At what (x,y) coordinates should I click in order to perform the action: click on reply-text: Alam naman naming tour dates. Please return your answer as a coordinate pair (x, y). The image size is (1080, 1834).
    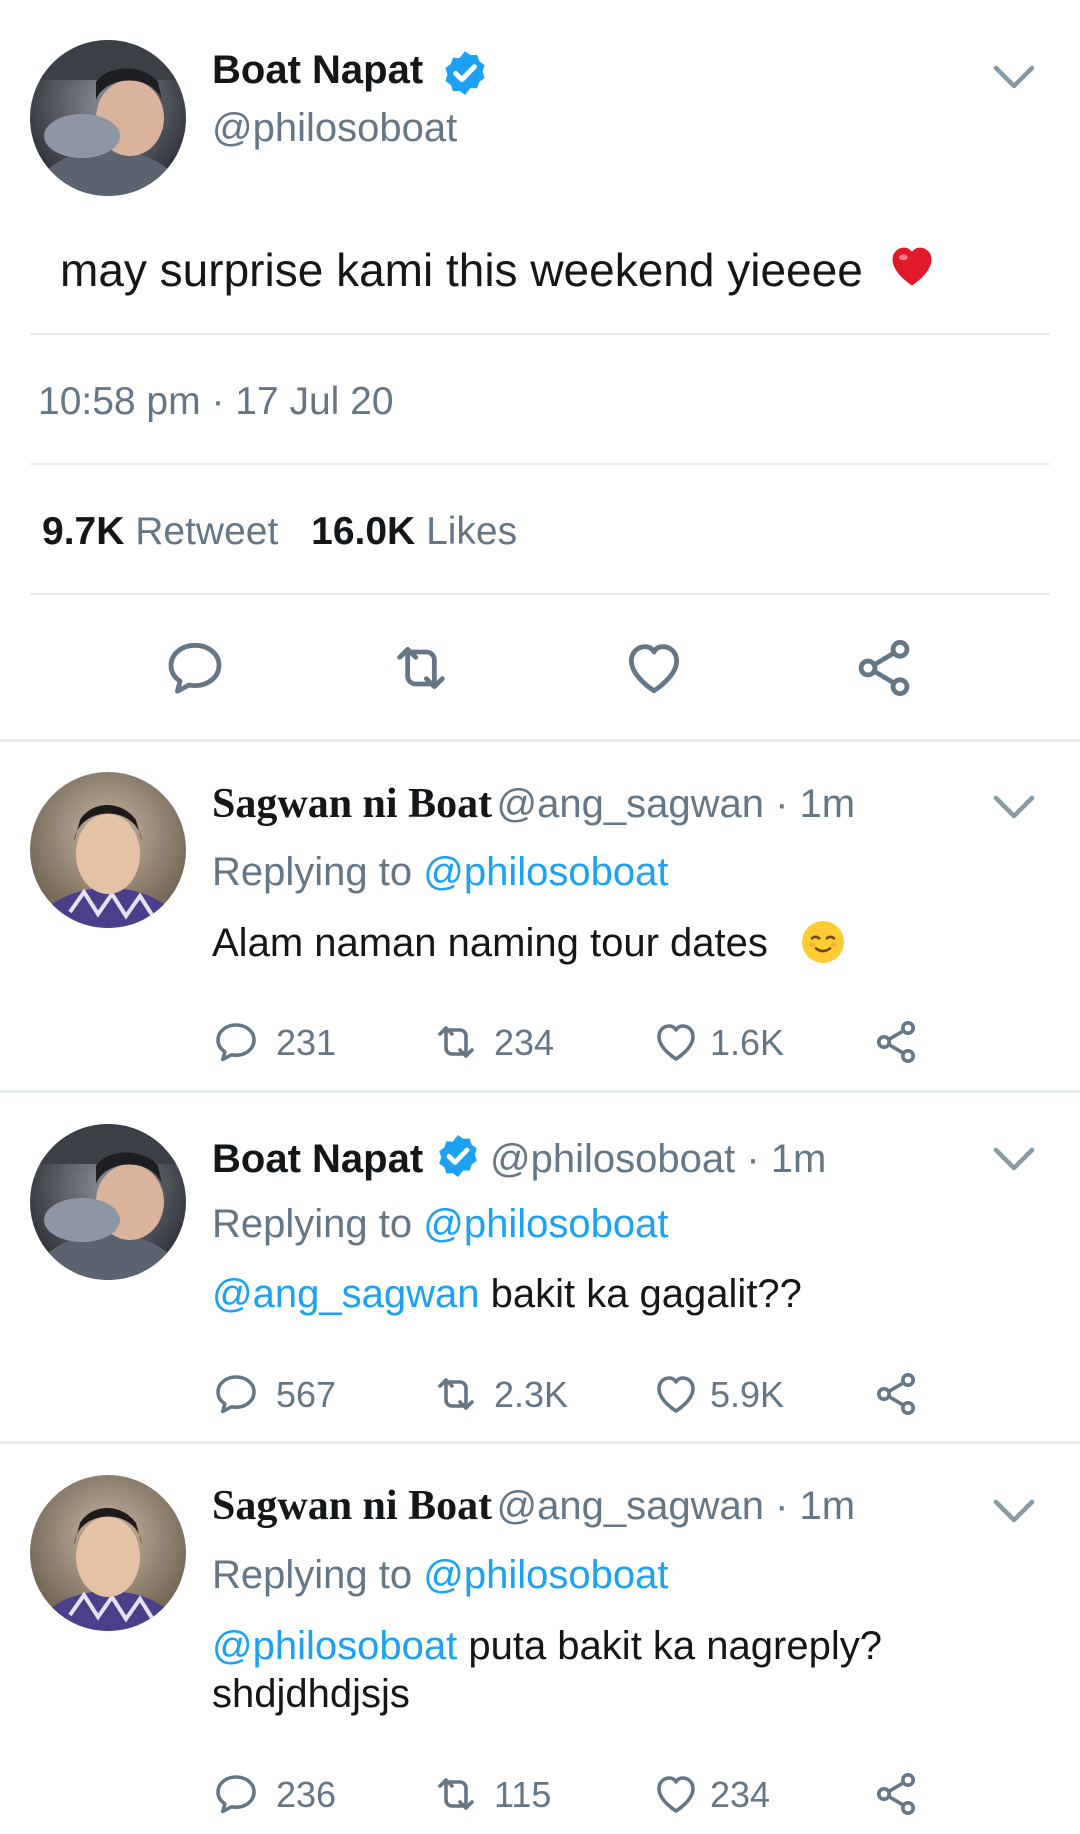
    Looking at the image, I should click on (529, 947).